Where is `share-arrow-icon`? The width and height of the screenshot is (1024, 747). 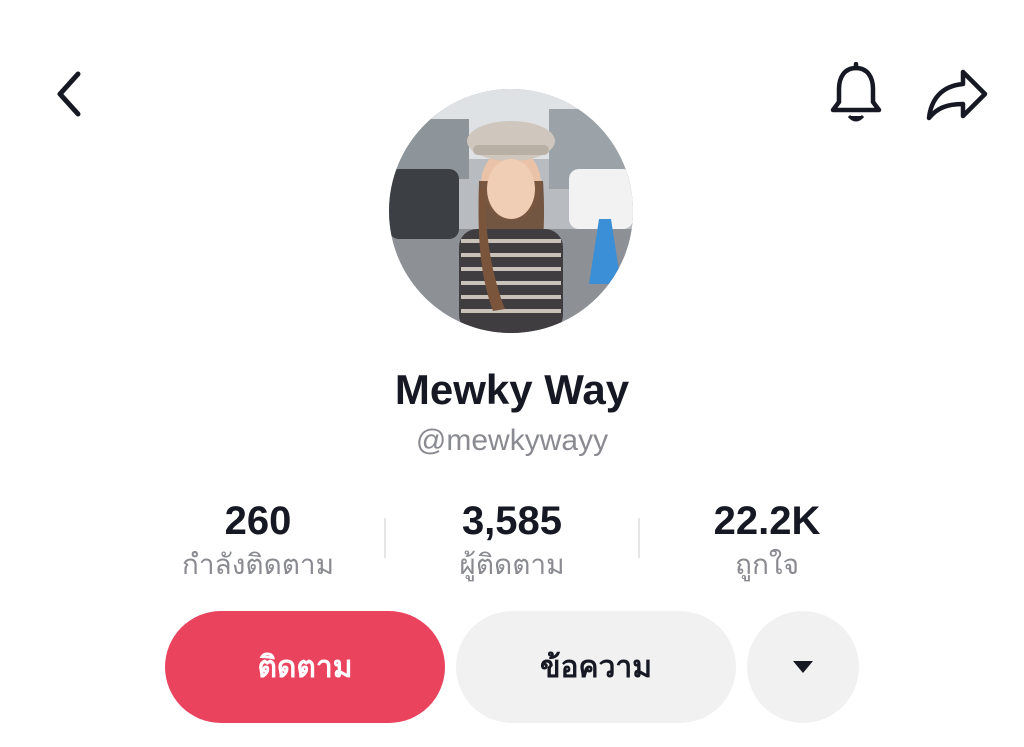
share-arrow-icon is located at coordinates (957, 95).